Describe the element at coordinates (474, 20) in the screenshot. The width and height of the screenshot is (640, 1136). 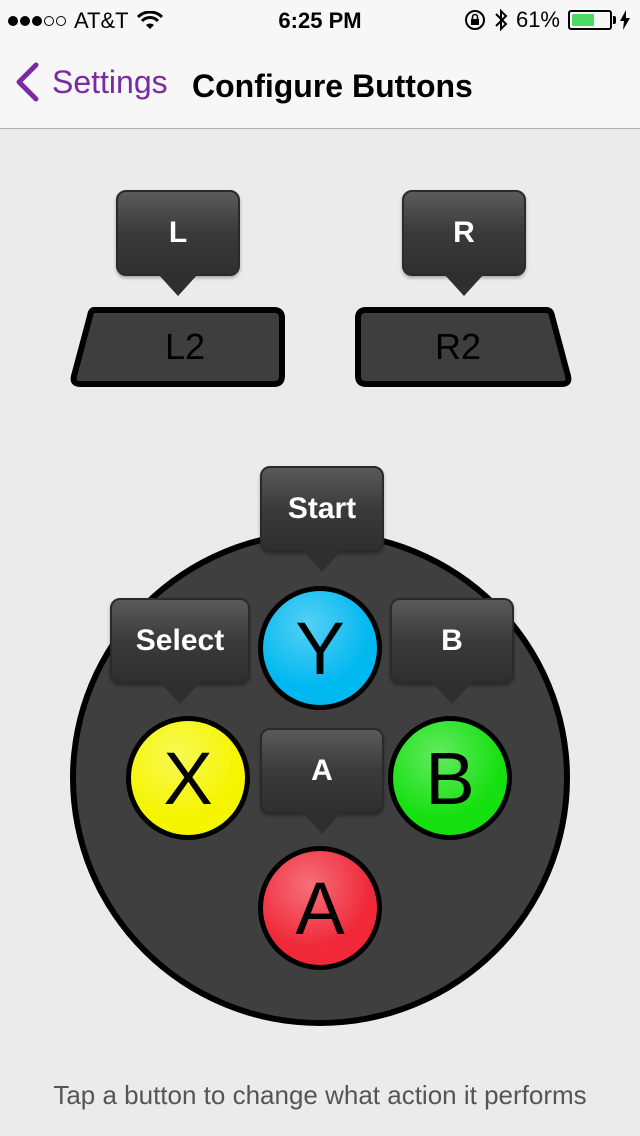
I see `rotation-lock-icon` at that location.